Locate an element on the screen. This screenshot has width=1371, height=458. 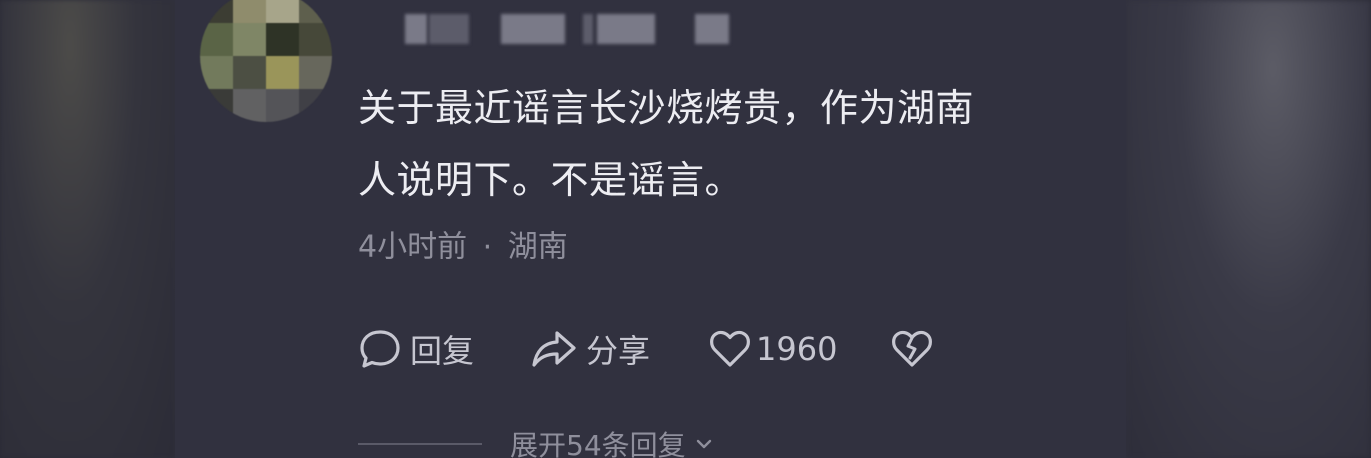
expand-replies-label: 展开54条回复 is located at coordinates (598, 443).